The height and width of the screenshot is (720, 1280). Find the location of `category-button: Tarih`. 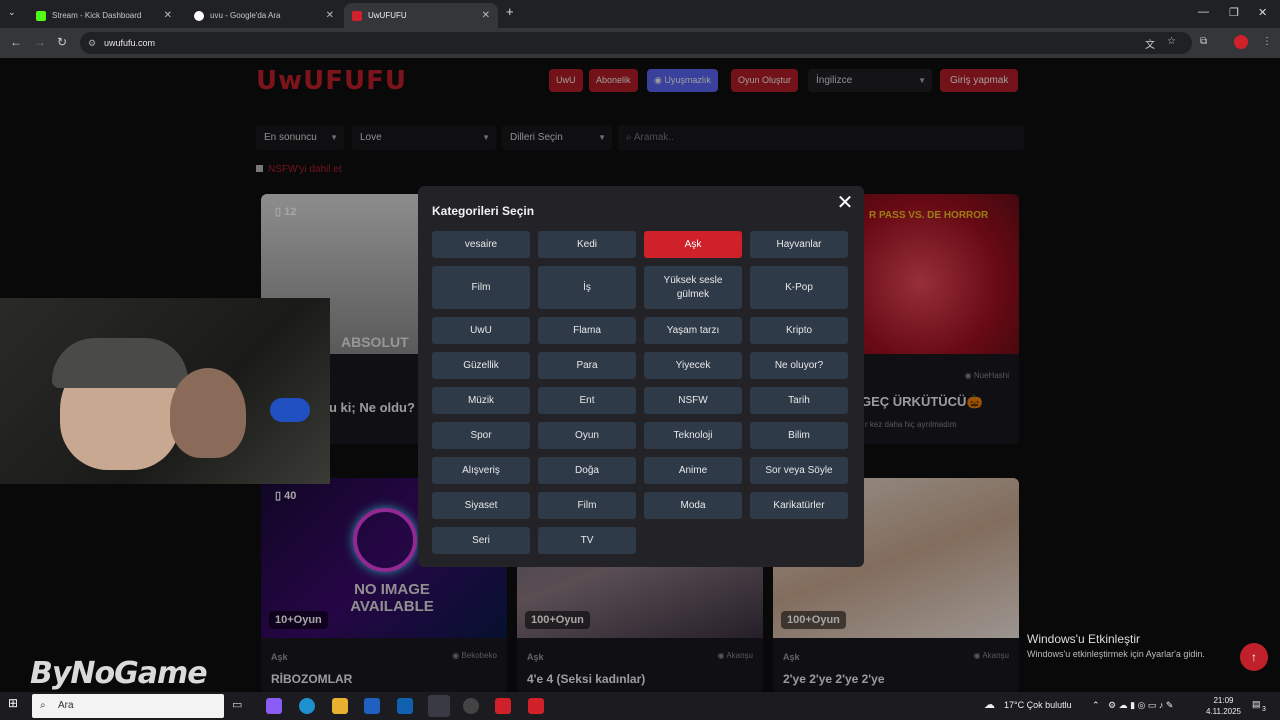

category-button: Tarih is located at coordinates (799, 400).